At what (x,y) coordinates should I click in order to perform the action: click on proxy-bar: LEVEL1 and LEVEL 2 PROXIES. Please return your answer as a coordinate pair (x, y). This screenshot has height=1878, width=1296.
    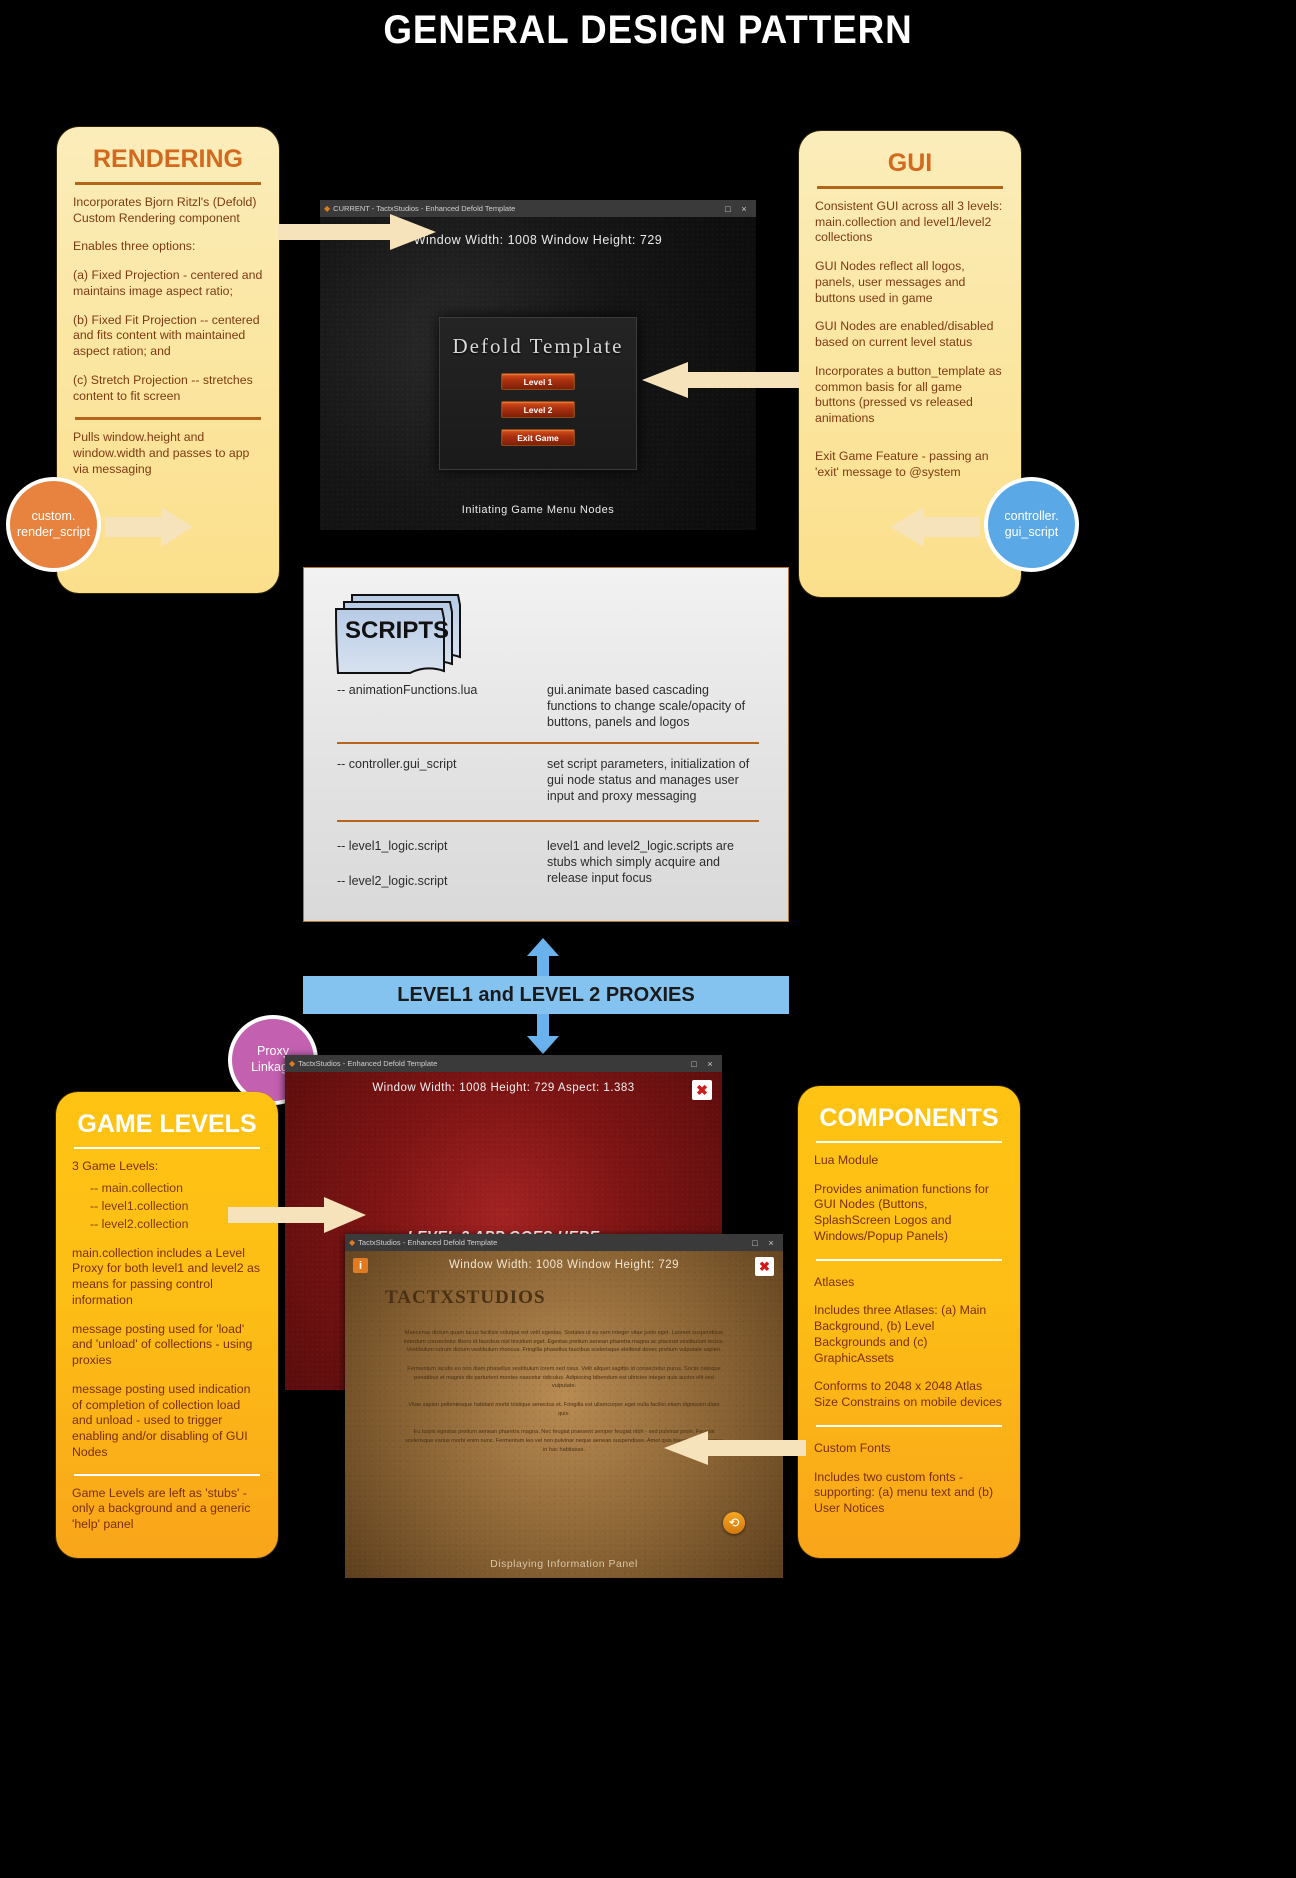
    Looking at the image, I should click on (546, 995).